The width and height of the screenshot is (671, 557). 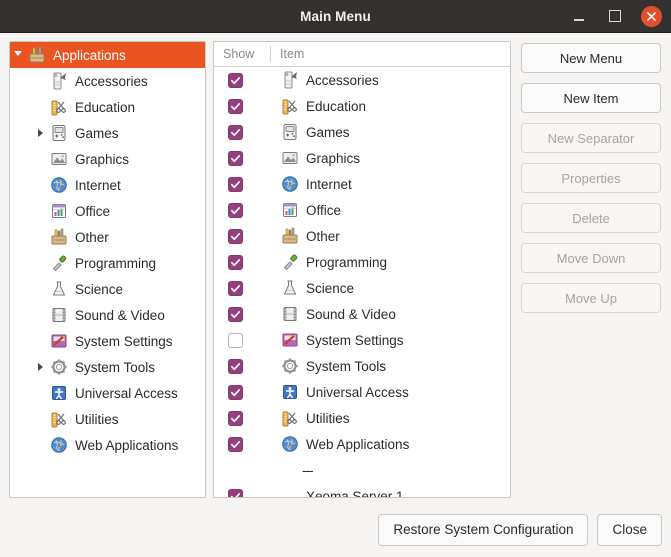 What do you see at coordinates (390, 54) in the screenshot?
I see `column-header-item: Item` at bounding box center [390, 54].